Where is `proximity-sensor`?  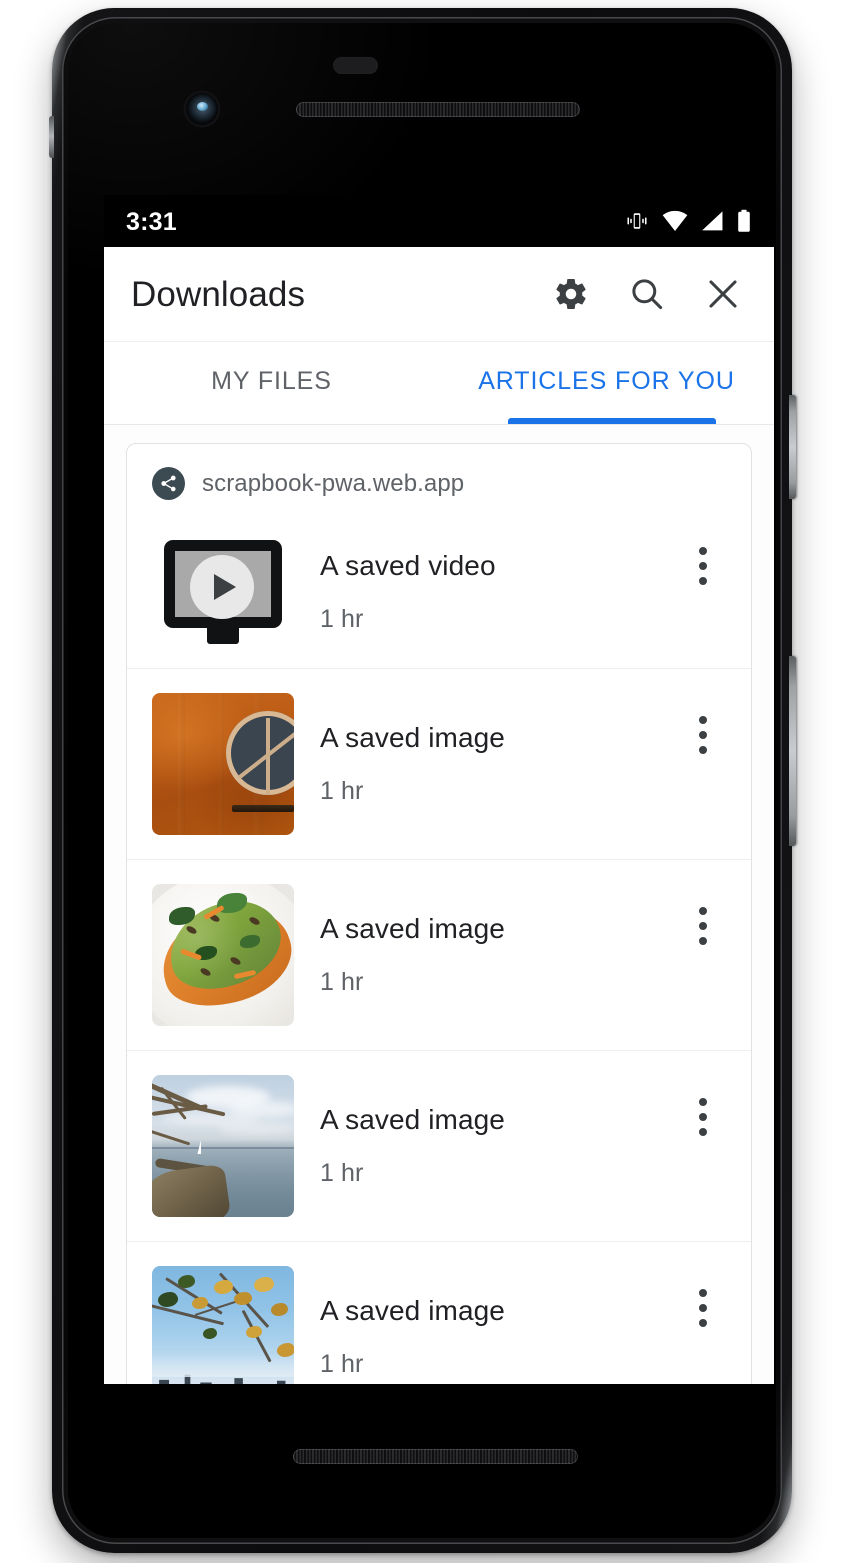 proximity-sensor is located at coordinates (355, 65).